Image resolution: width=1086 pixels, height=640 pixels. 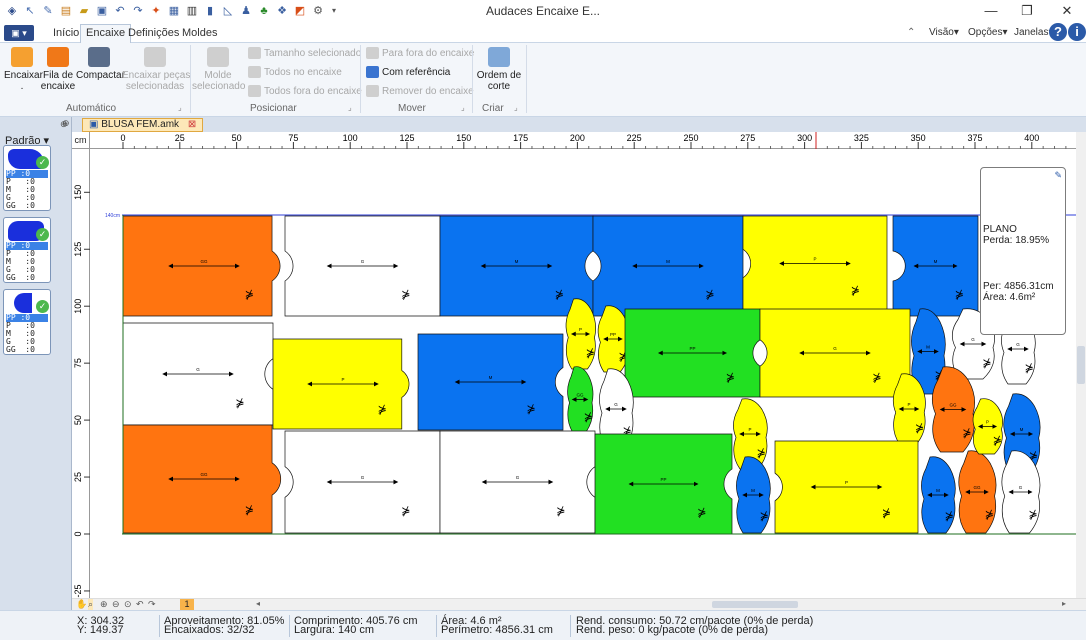 What do you see at coordinates (128, 604) in the screenshot?
I see `zoom-fit-icon: ⊙` at bounding box center [128, 604].